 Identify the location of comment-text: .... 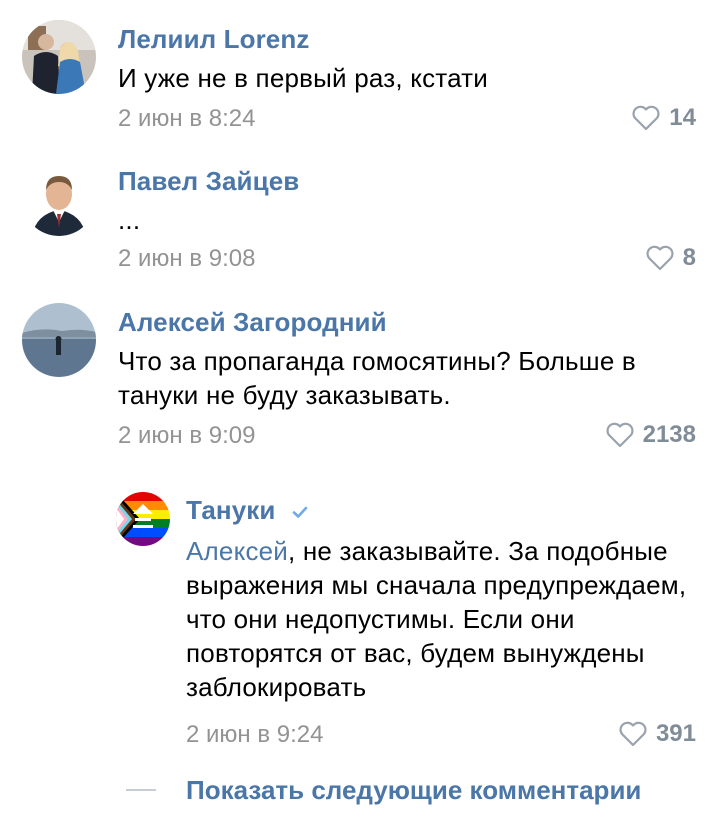
(129, 220).